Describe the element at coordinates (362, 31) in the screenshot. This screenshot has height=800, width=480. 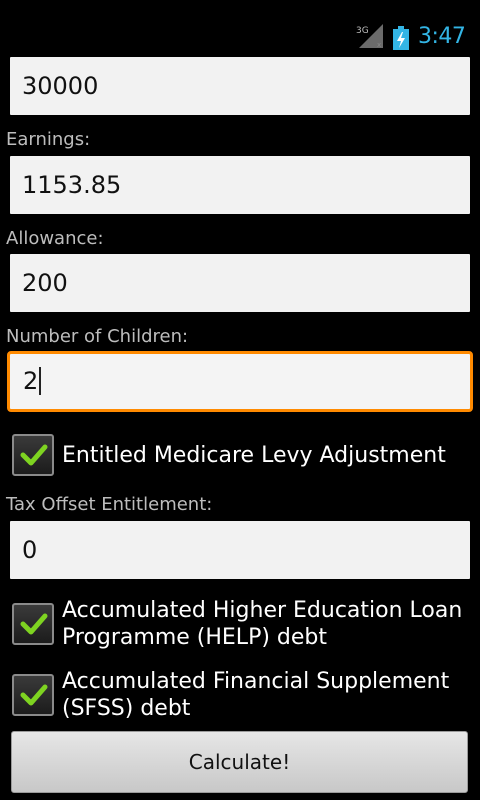
I see `network-type-label: 3G` at that location.